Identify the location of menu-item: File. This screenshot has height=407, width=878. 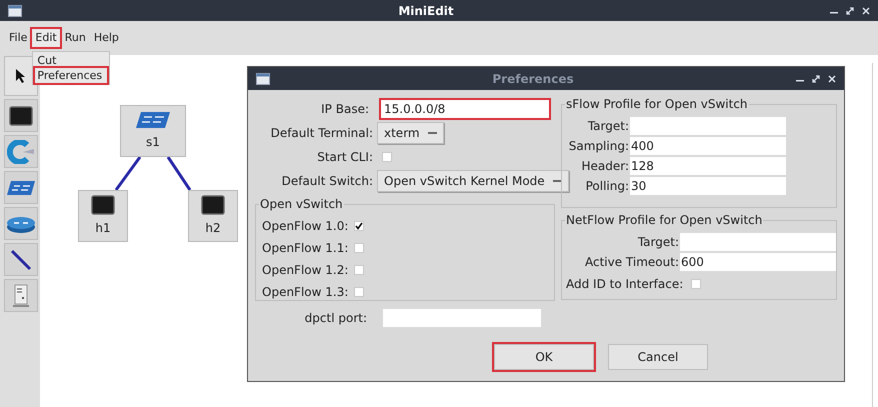
(18, 38).